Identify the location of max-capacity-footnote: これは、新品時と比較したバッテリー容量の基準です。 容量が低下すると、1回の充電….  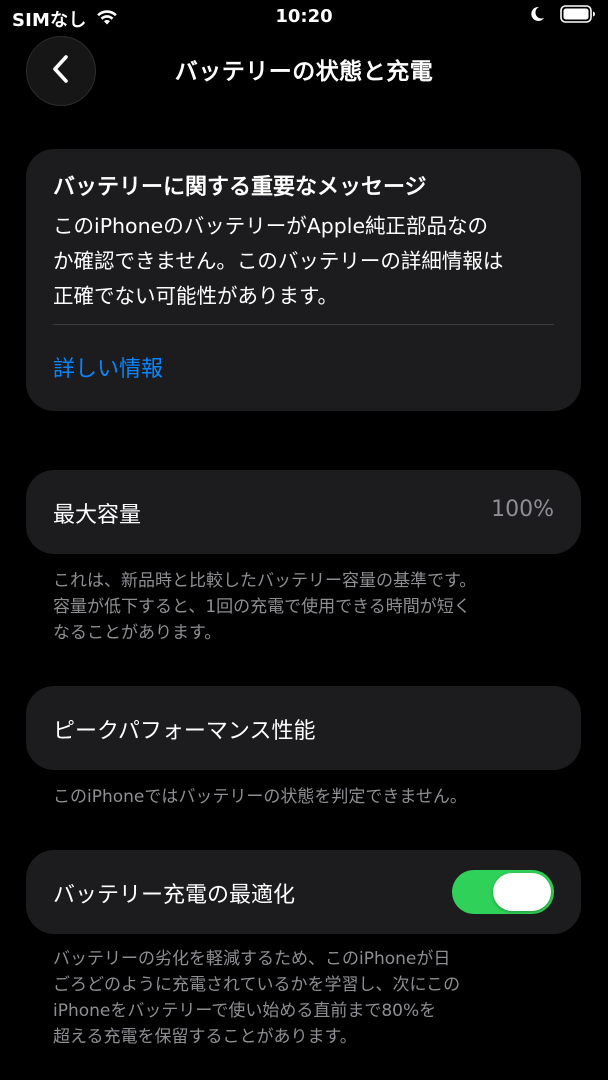
(305, 607).